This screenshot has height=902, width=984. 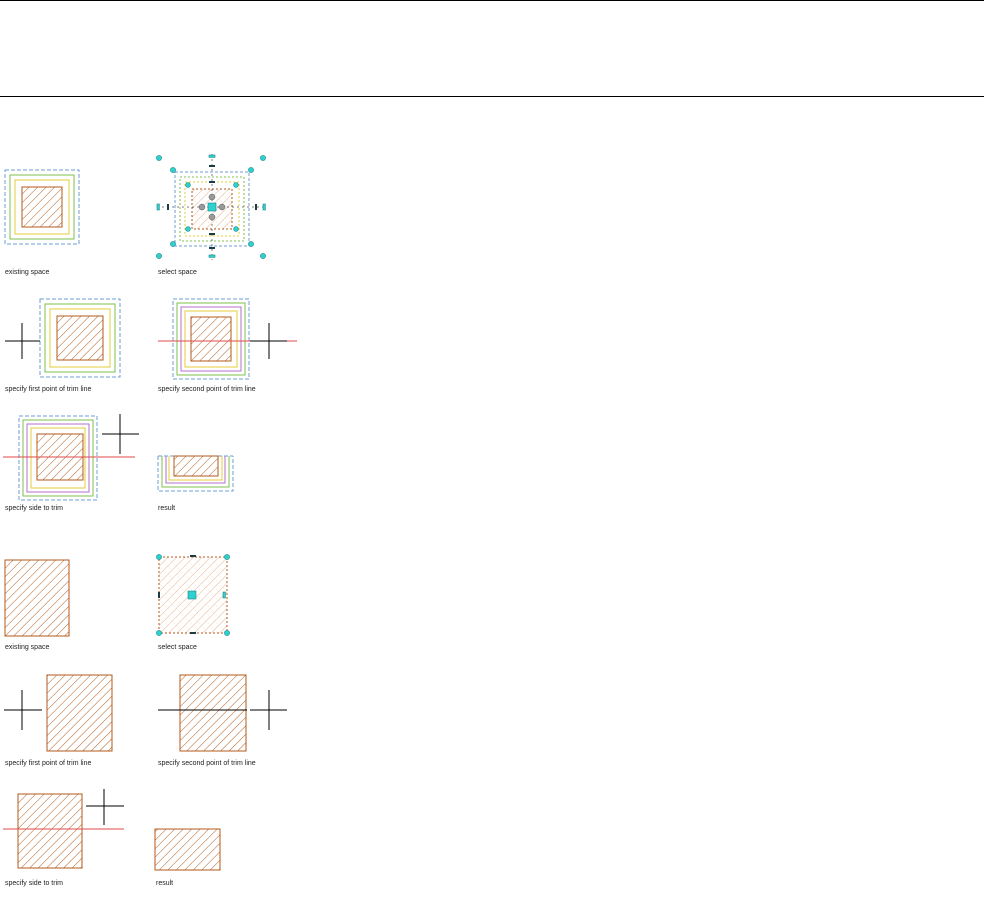 What do you see at coordinates (34, 883) in the screenshot?
I see `caption-side-to-trim-2: specify side to trim` at bounding box center [34, 883].